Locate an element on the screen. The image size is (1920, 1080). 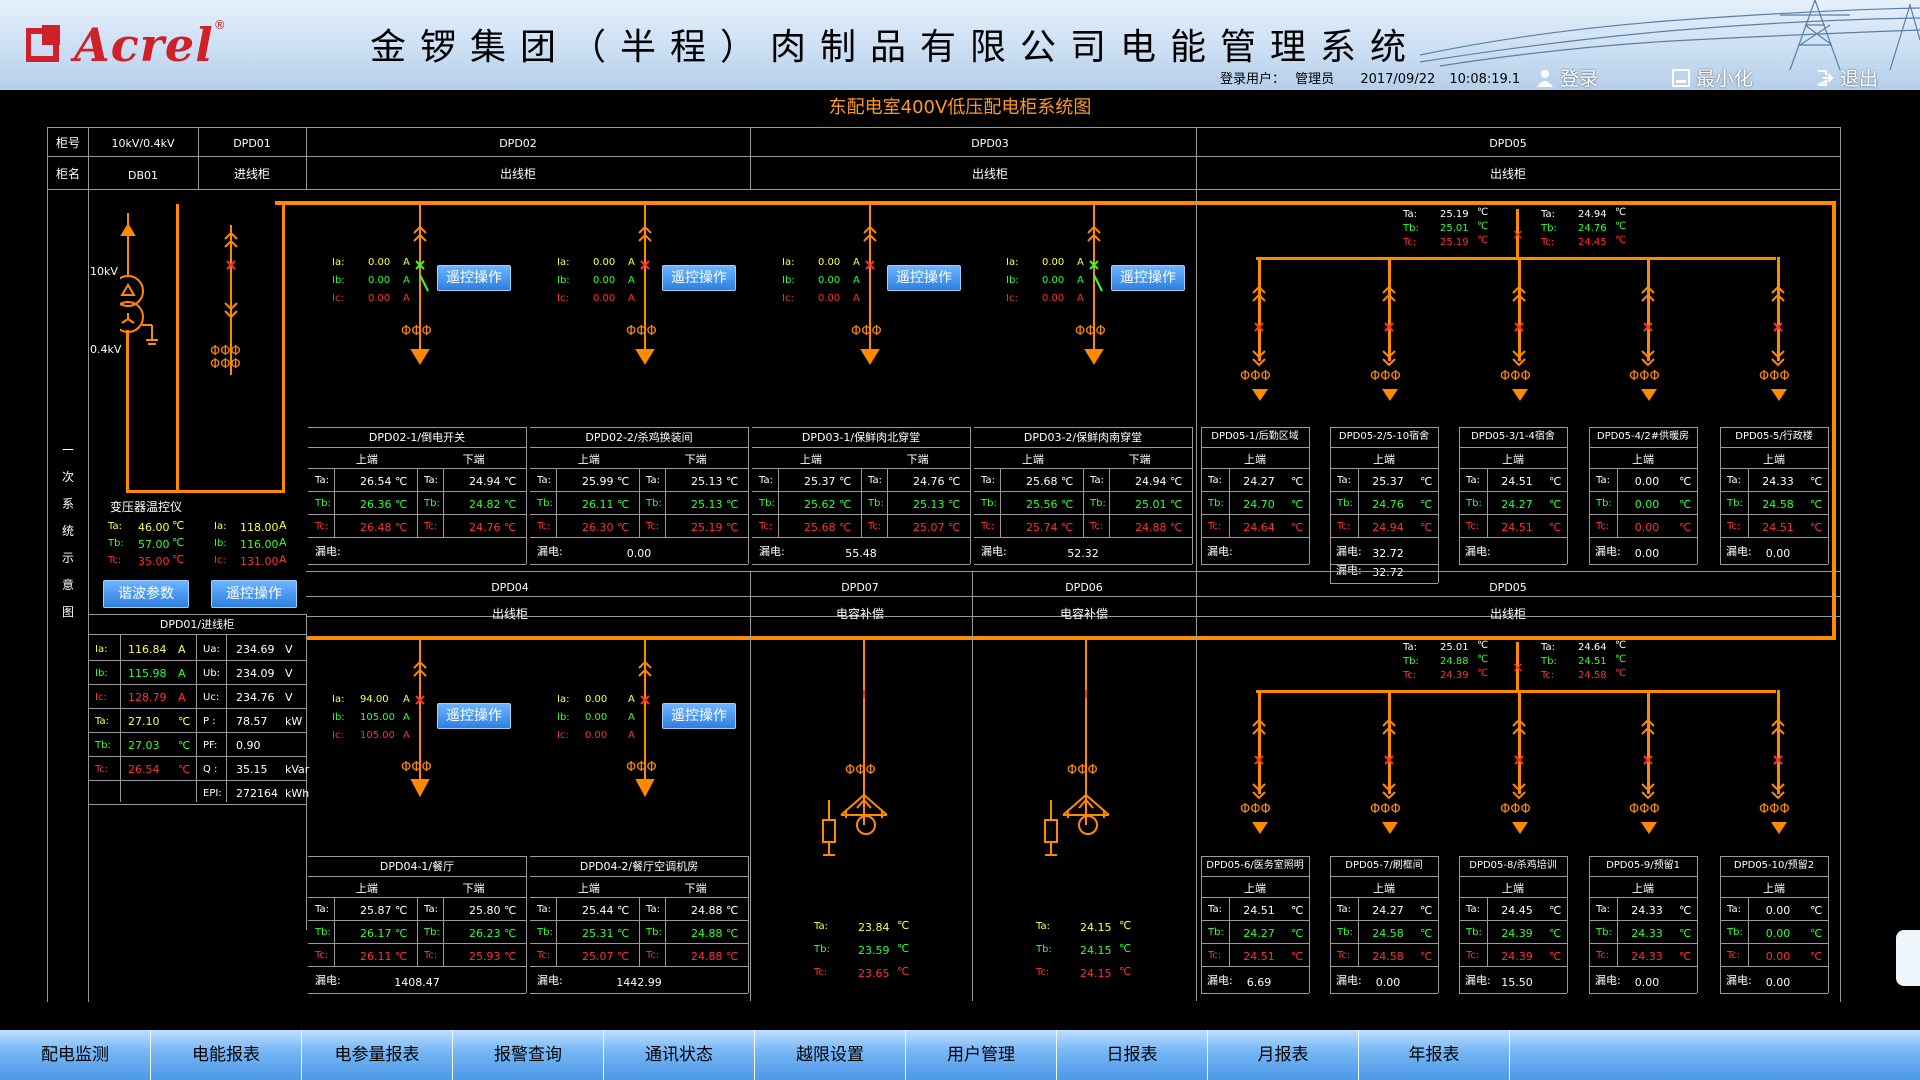
incomer-ic: 131.00 is located at coordinates (259, 561).